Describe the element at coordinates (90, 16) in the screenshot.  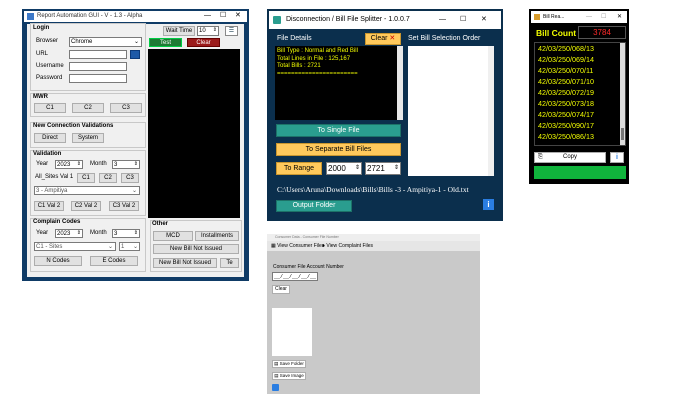
I see `window-title: Report Automation GUI - V - 1.3 - Alpha` at that location.